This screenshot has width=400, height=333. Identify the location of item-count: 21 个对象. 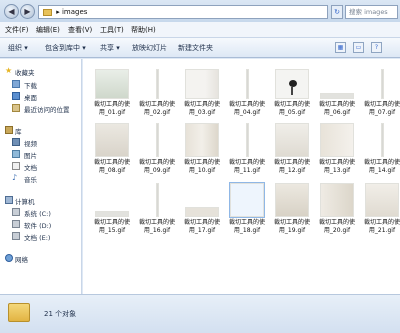
(60, 314).